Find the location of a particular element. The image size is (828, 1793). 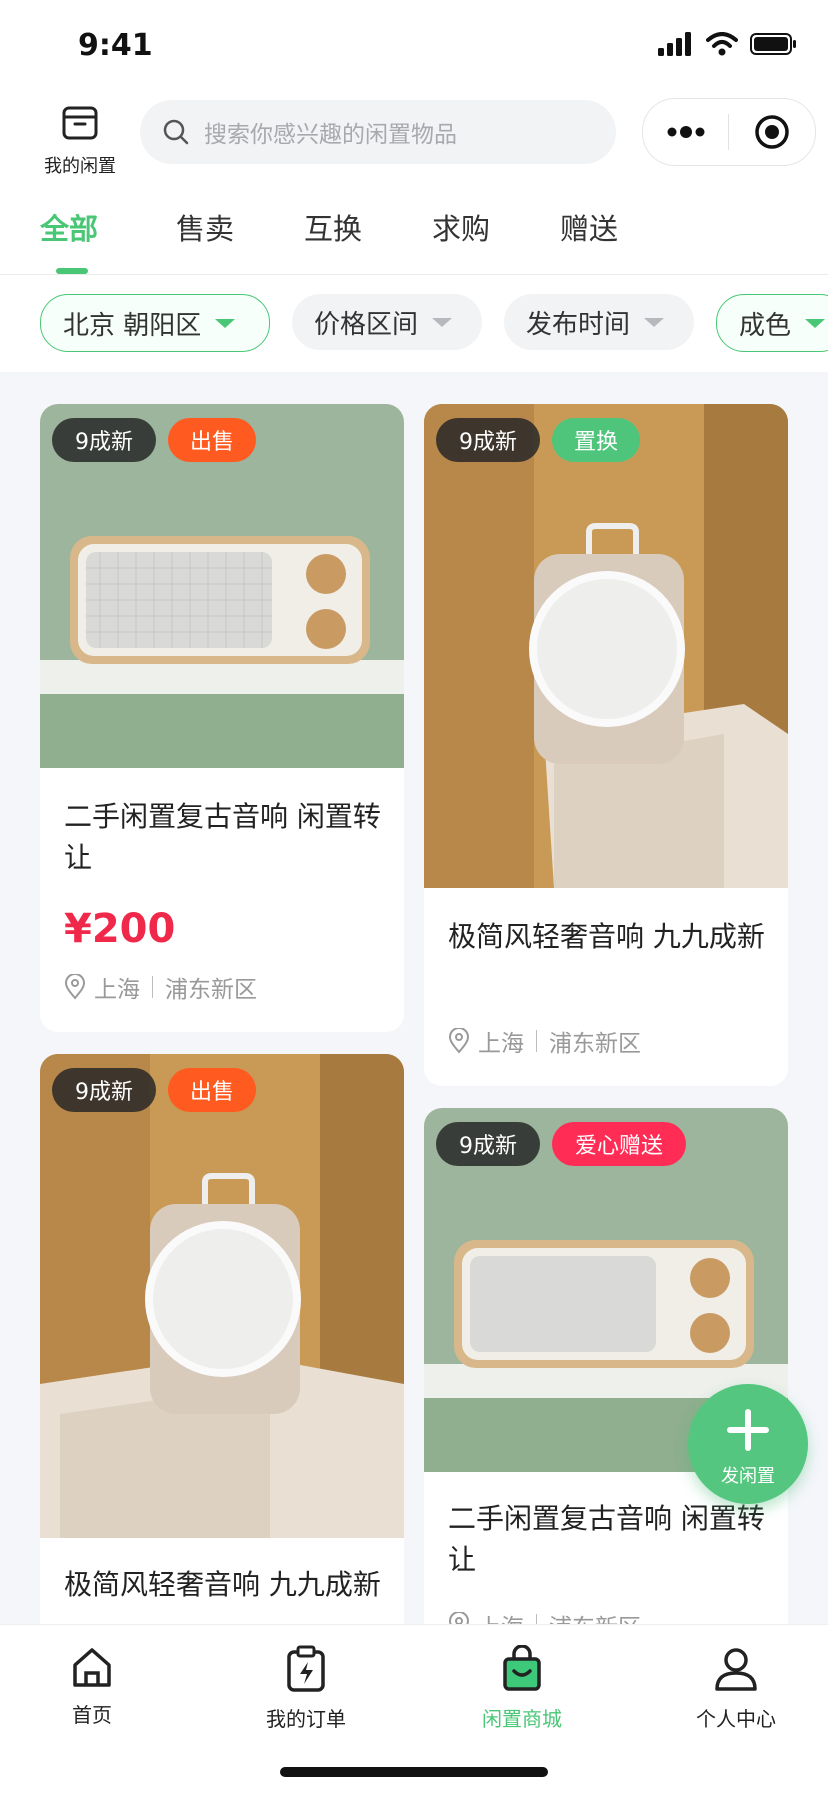

filter-time-label: 发布时间 is located at coordinates (578, 324).